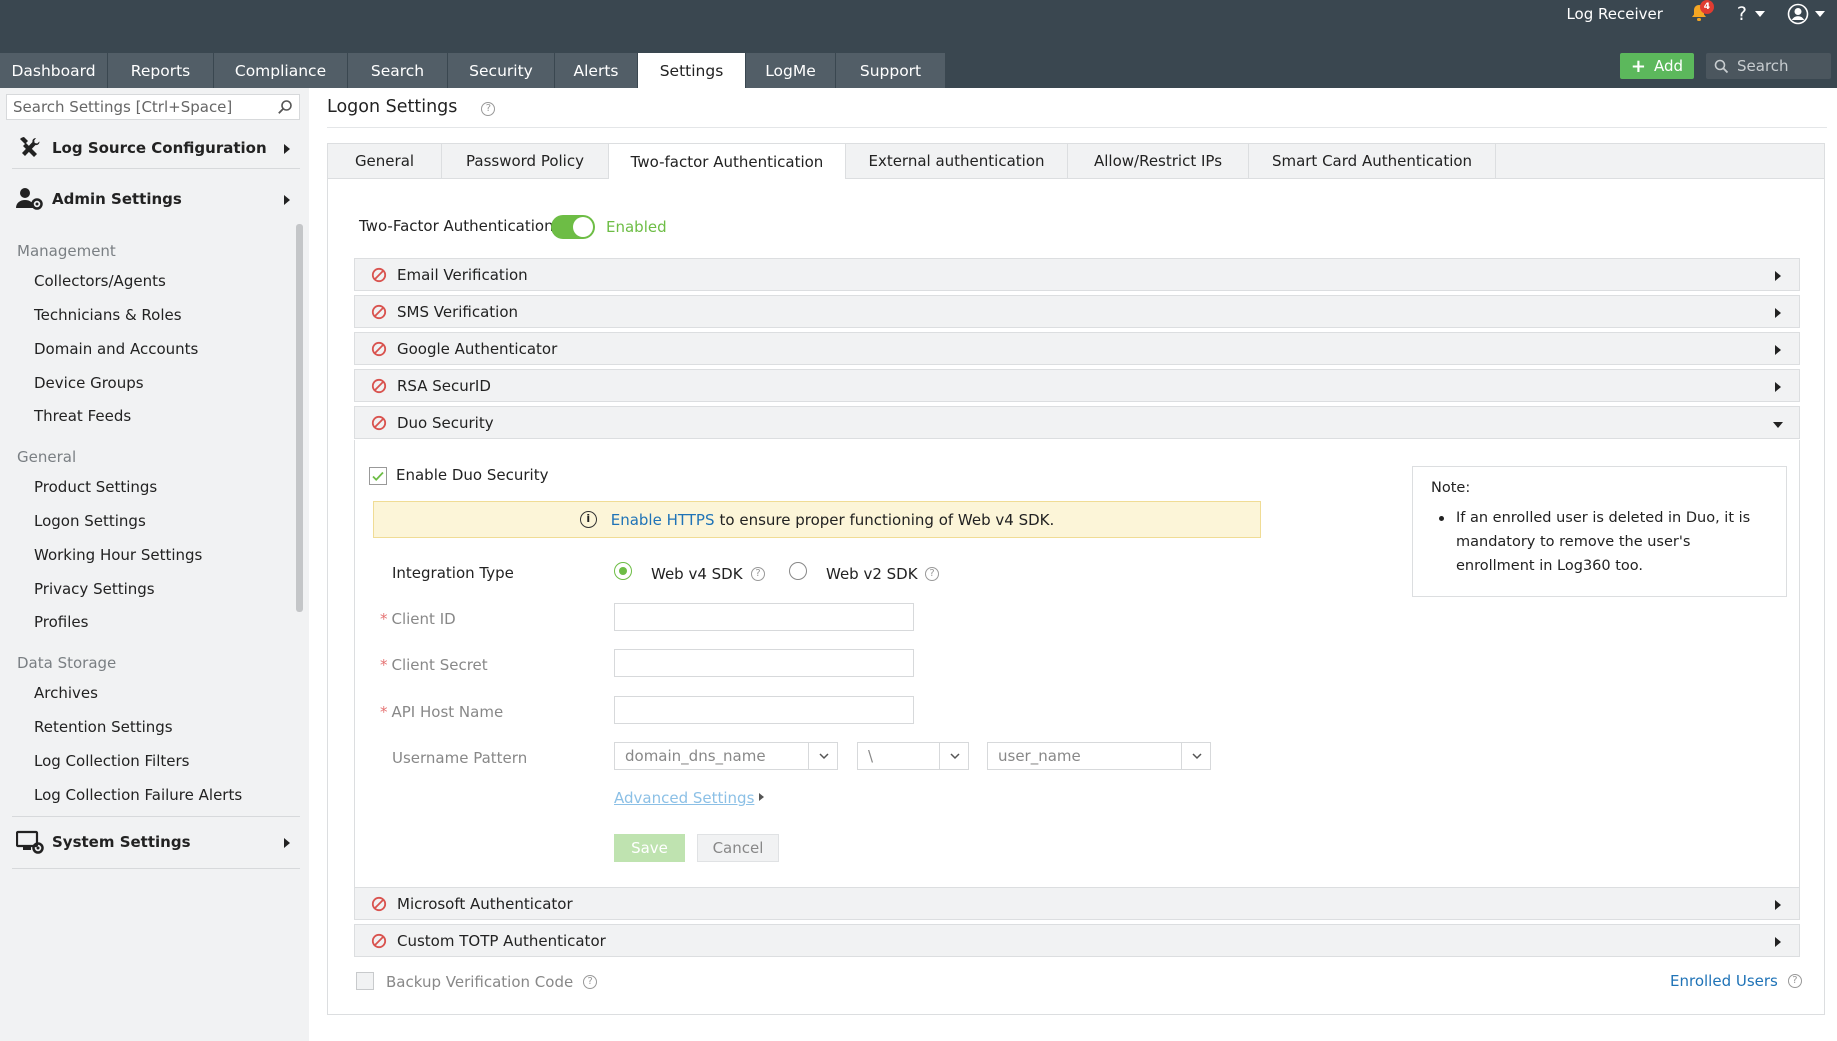  Describe the element at coordinates (573, 227) in the screenshot. I see `tfa-toggle` at that location.